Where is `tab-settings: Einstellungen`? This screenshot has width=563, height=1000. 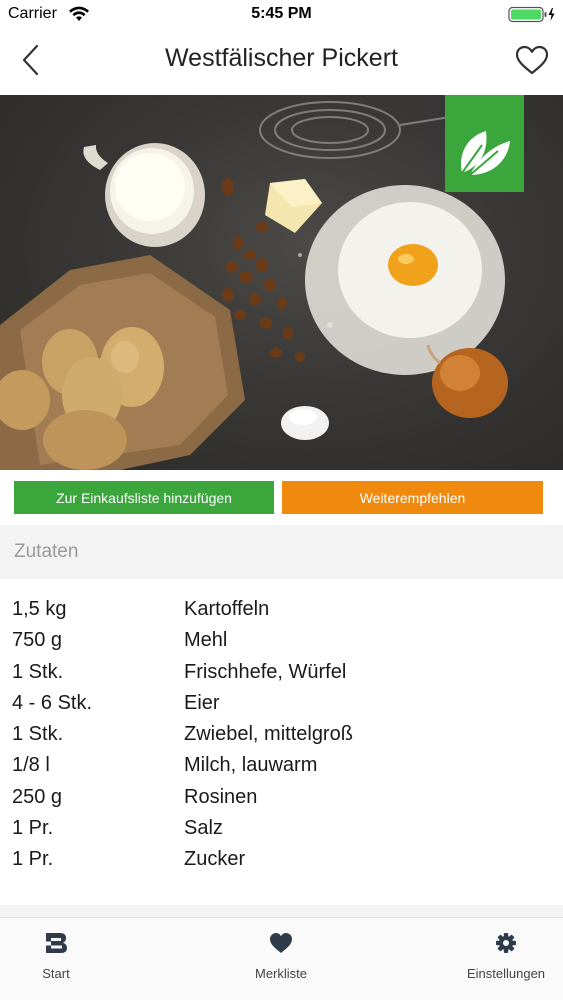
tab-settings: Einstellungen is located at coordinates (504, 955).